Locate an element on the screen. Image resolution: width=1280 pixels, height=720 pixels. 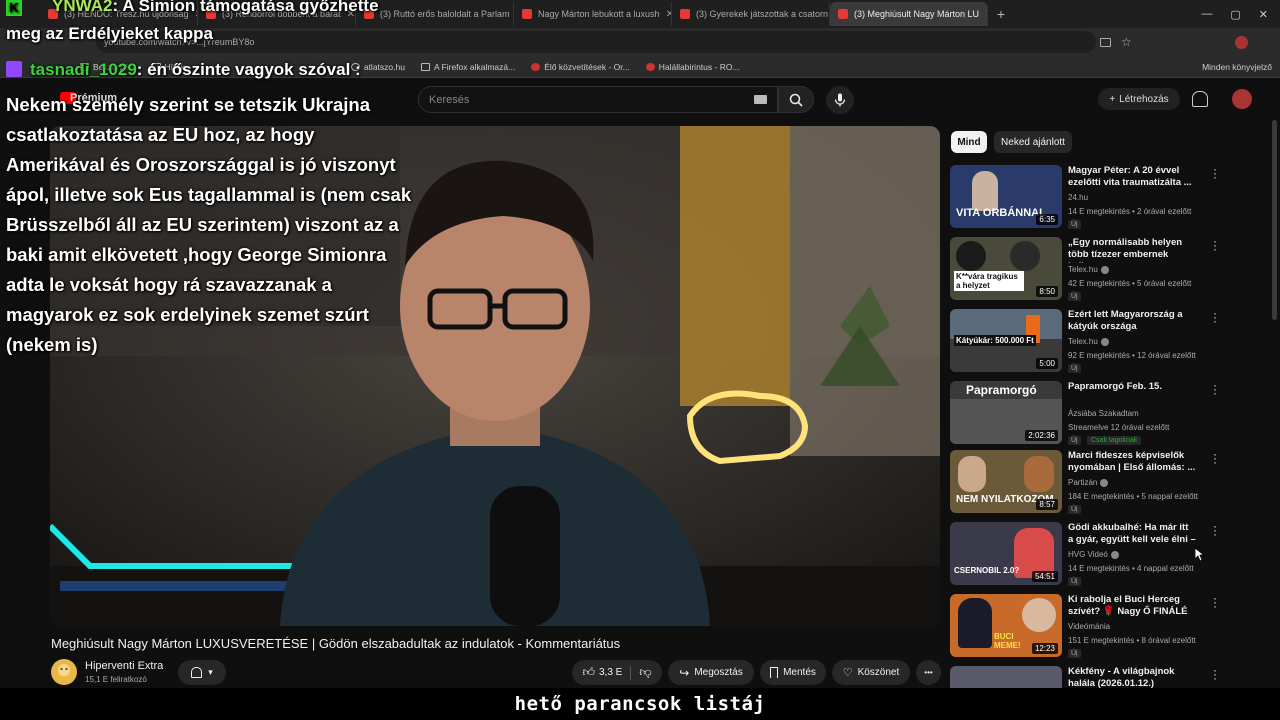
save-button: Mentés is located at coordinates (793, 672).